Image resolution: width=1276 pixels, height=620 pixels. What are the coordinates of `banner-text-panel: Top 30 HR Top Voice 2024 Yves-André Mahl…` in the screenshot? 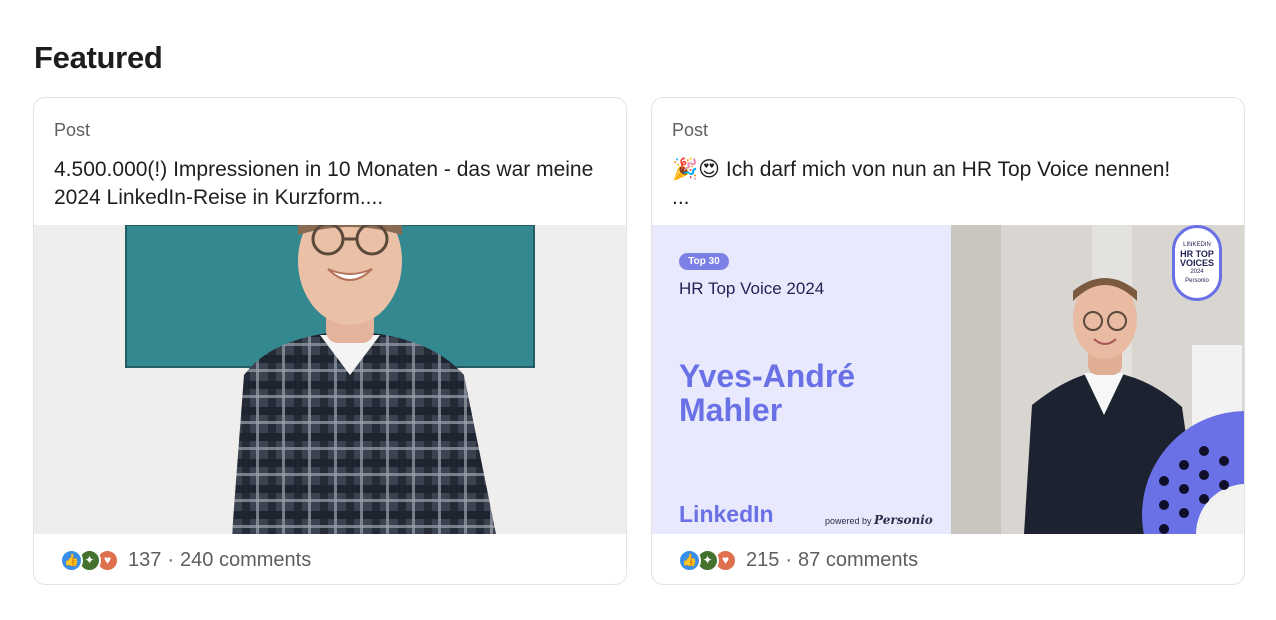 It's located at (801, 379).